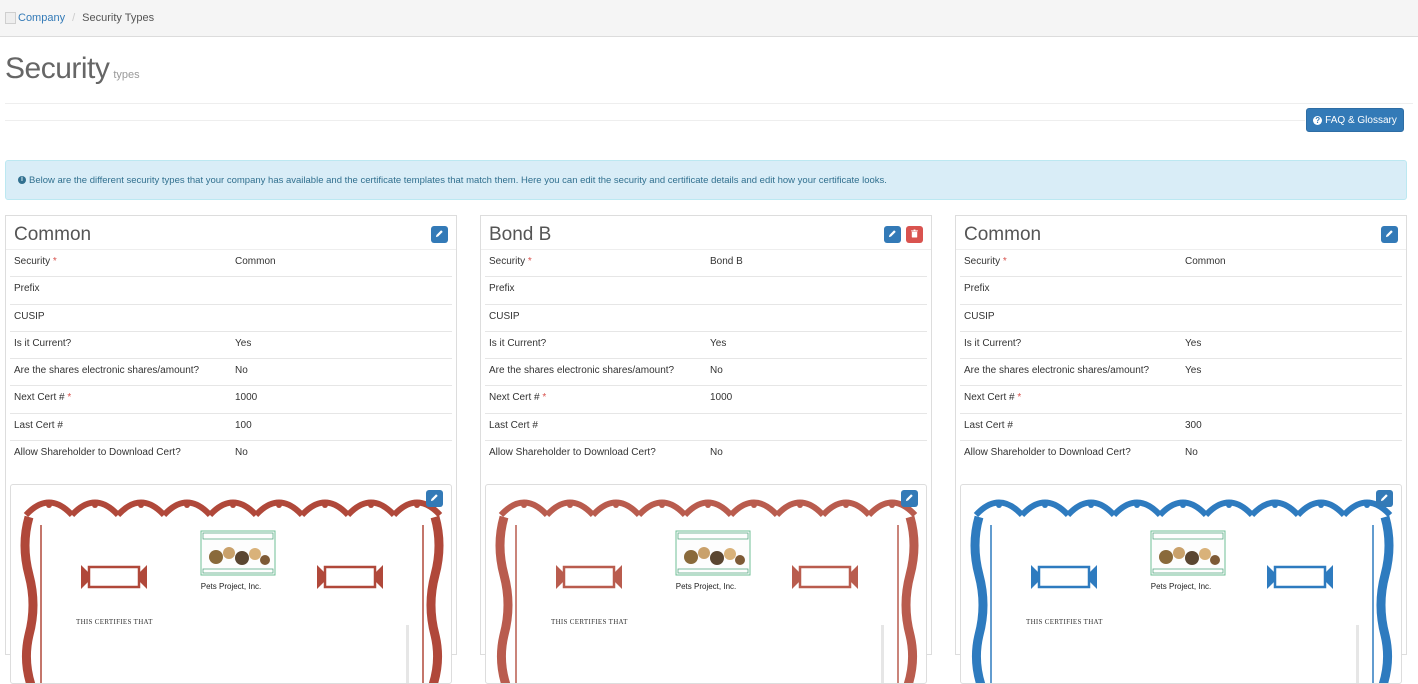 The image size is (1418, 684). I want to click on field-row-next-cert: Next Cert # *, so click(1181, 400).